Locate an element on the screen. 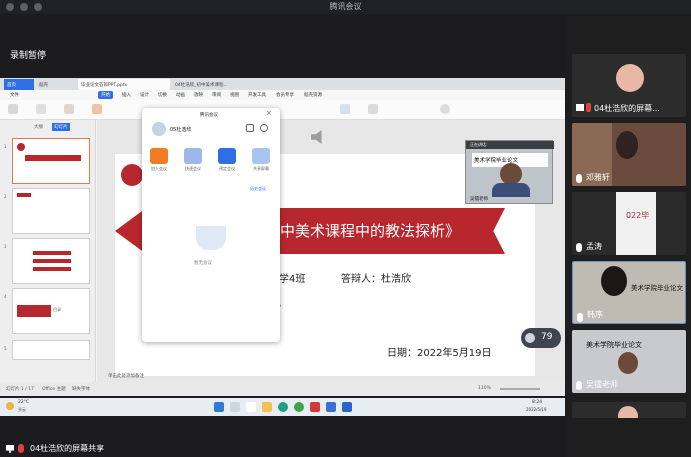 This screenshot has height=457, width=691. search-icon is located at coordinates (235, 407).